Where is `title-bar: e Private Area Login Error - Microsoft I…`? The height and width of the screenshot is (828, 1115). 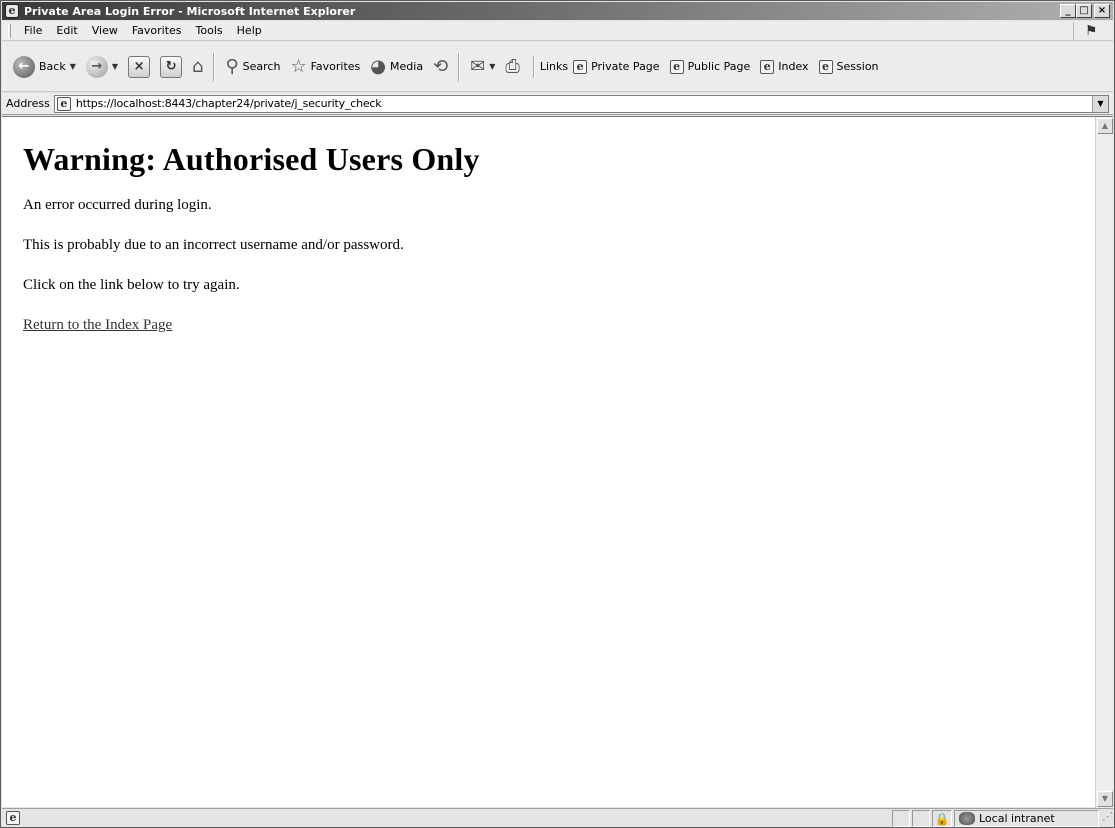 title-bar: e Private Area Login Error - Microsoft I… is located at coordinates (557, 11).